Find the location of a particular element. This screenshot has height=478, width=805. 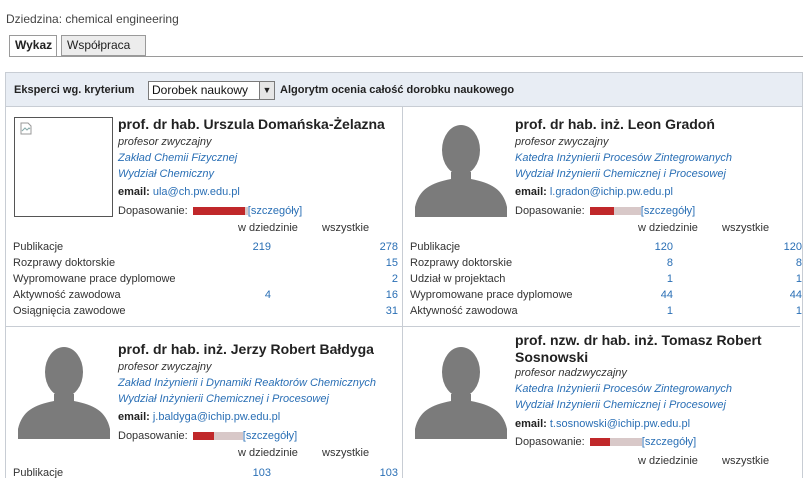

broken-image-photo is located at coordinates (63, 167).